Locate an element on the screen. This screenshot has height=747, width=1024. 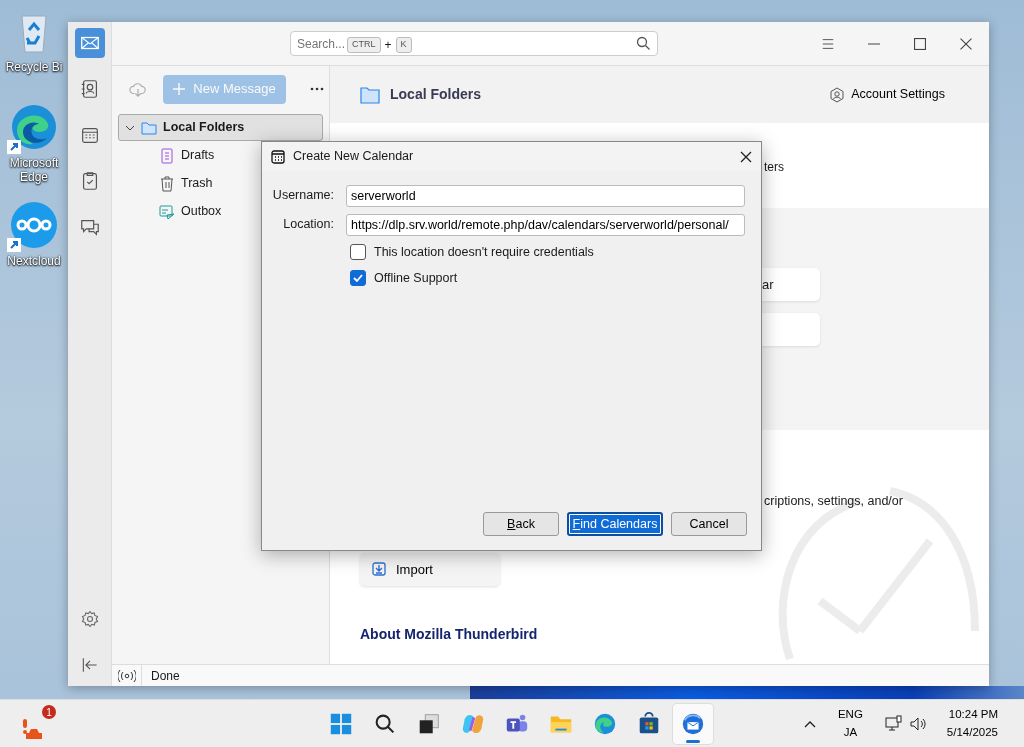
notification-button: 1 is located at coordinates (38, 723).